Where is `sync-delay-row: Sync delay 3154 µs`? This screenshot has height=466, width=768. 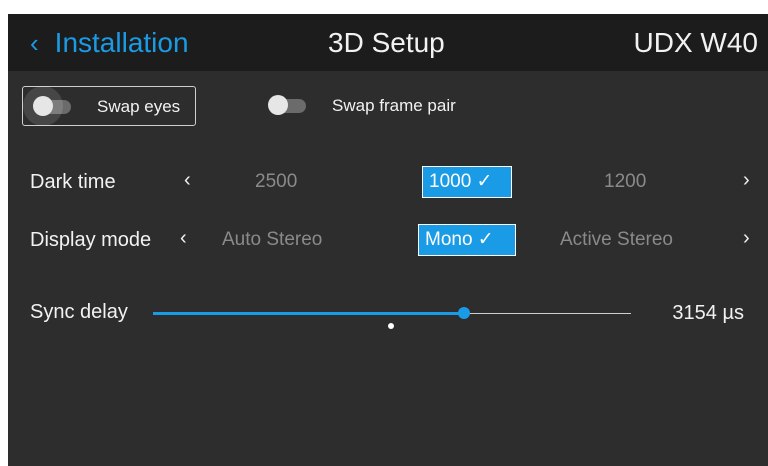 sync-delay-row: Sync delay 3154 µs is located at coordinates (388, 313).